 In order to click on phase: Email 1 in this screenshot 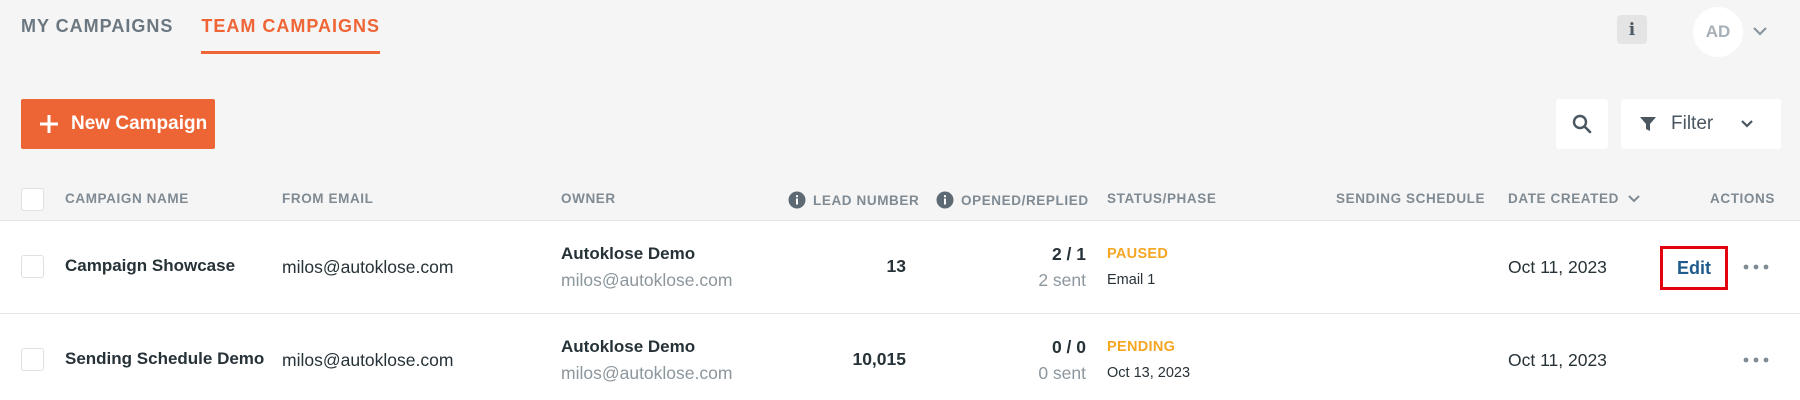, I will do `click(1131, 280)`.